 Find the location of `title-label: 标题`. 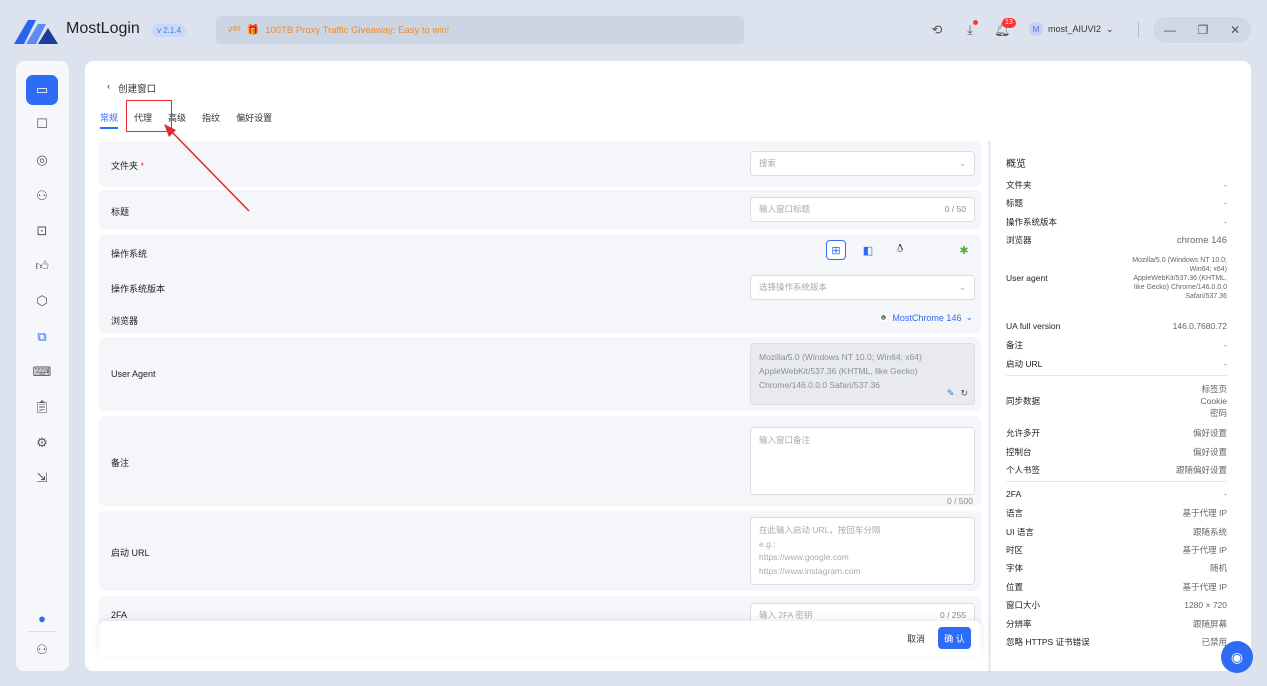

title-label: 标题 is located at coordinates (120, 212).